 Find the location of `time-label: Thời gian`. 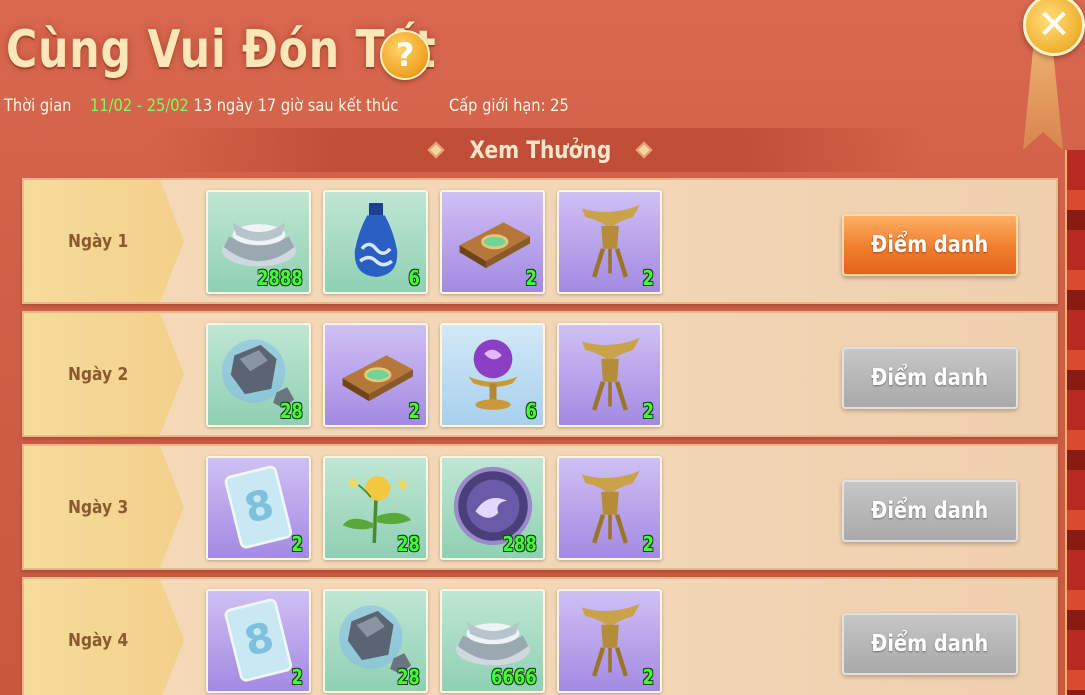

time-label: Thời gian is located at coordinates (38, 106).